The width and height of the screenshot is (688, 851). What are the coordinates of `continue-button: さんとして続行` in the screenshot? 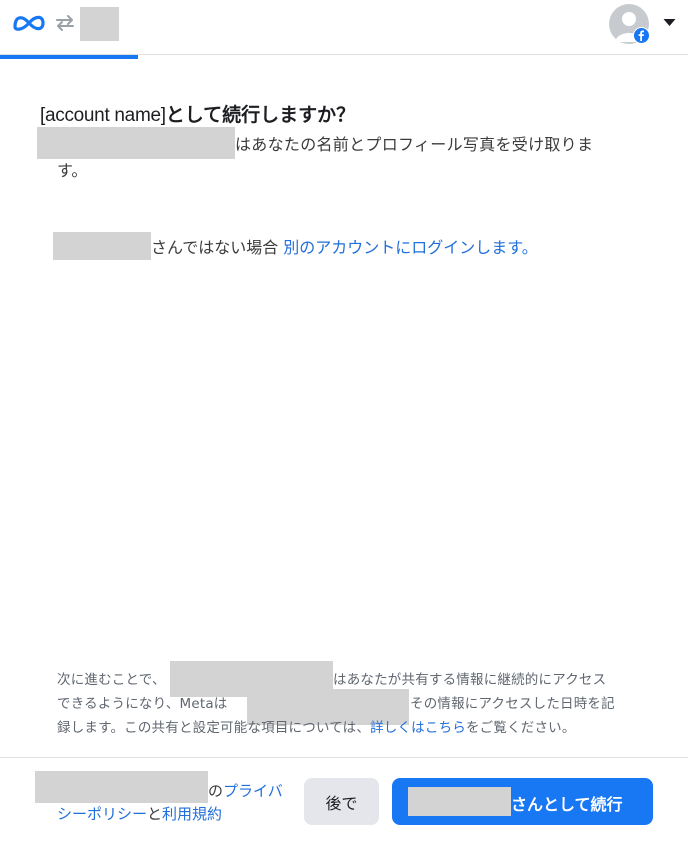 It's located at (522, 801).